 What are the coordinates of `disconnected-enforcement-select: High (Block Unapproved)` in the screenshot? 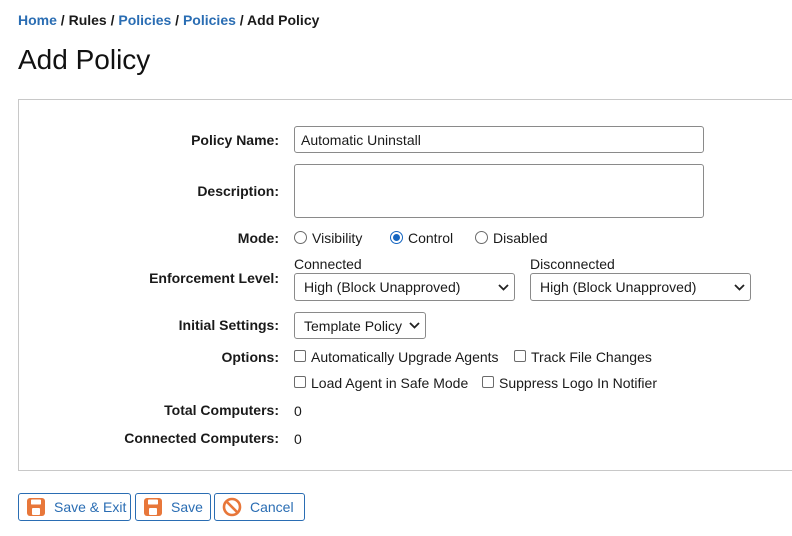 It's located at (640, 287).